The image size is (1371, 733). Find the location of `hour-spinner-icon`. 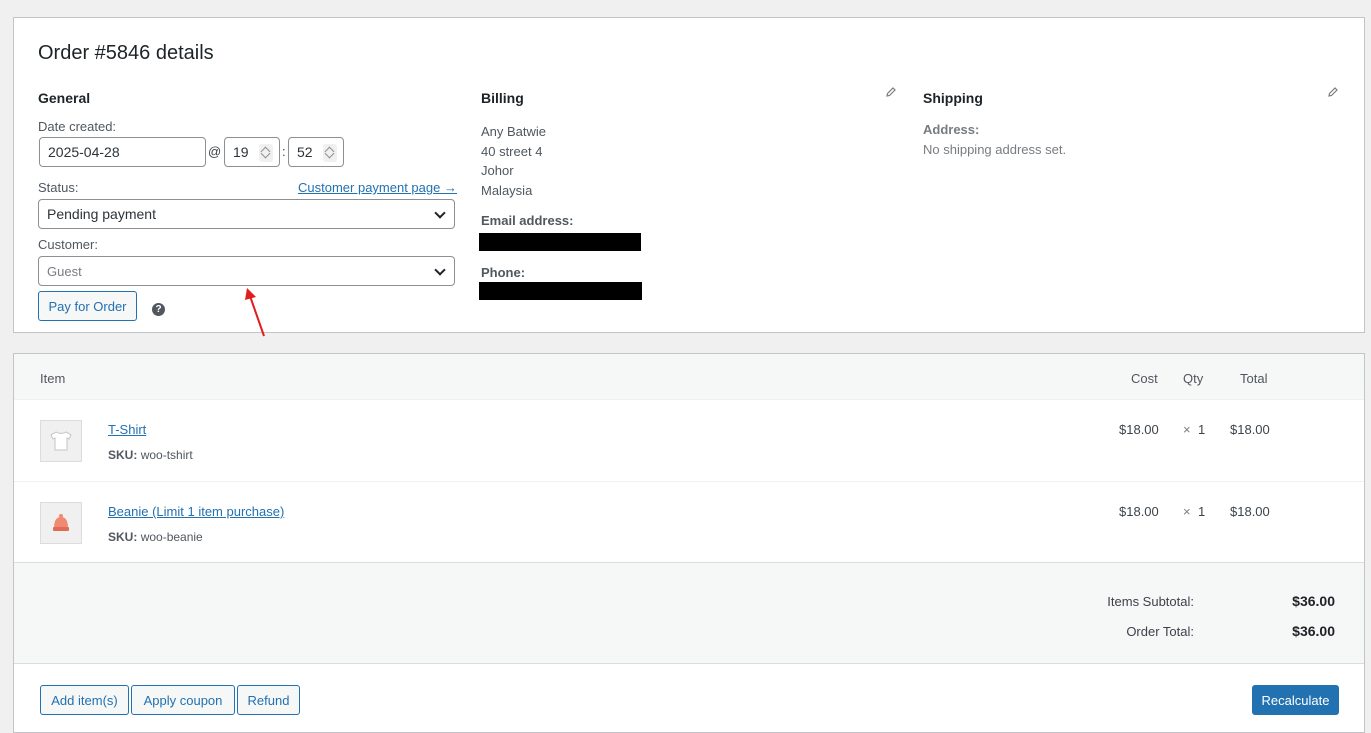

hour-spinner-icon is located at coordinates (266, 153).